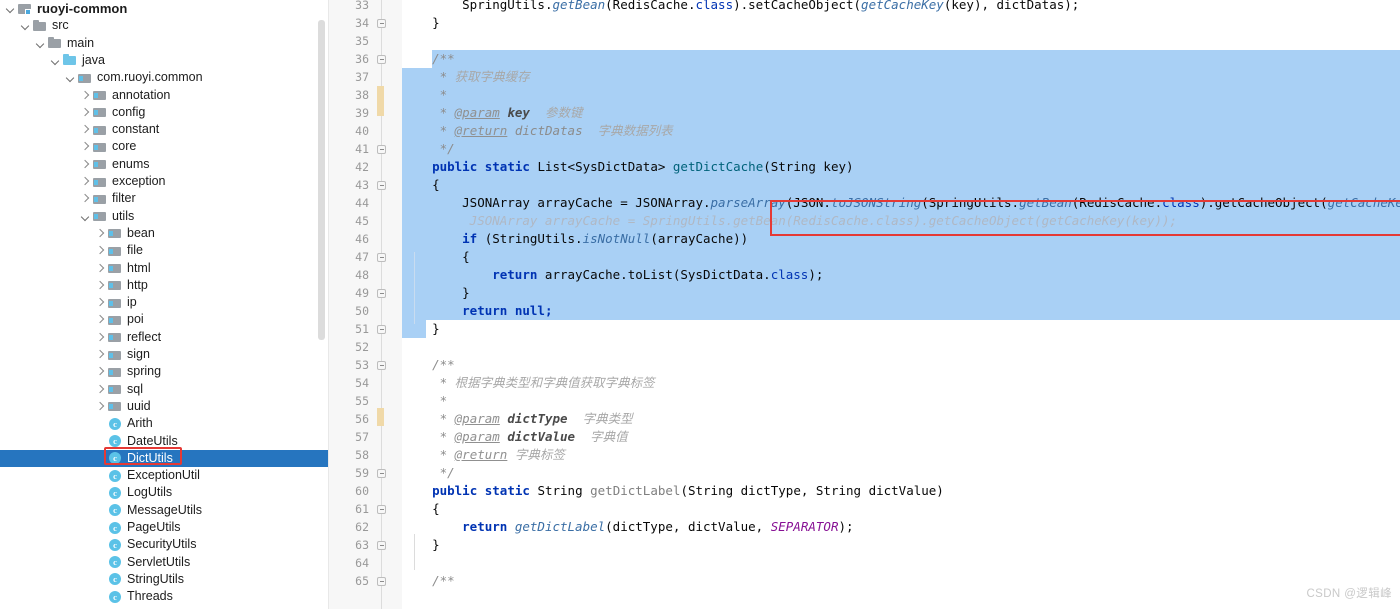 This screenshot has height=609, width=1400. What do you see at coordinates (164, 389) in the screenshot?
I see `tree-item-sql: sql` at bounding box center [164, 389].